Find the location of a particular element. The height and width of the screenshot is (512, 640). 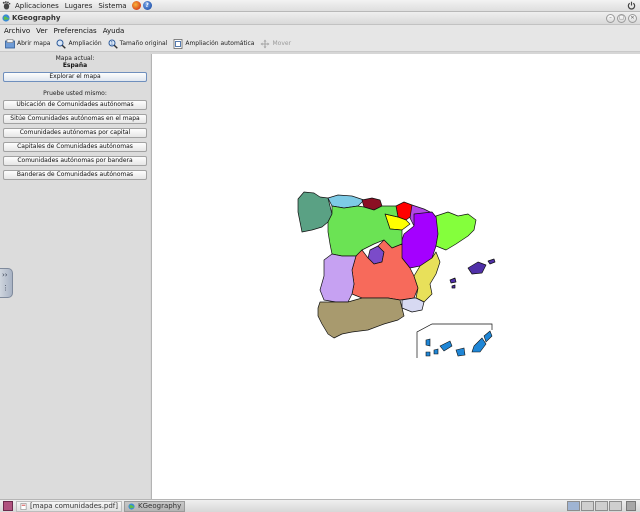

region-canarias-hierro is located at coordinates (428, 354).